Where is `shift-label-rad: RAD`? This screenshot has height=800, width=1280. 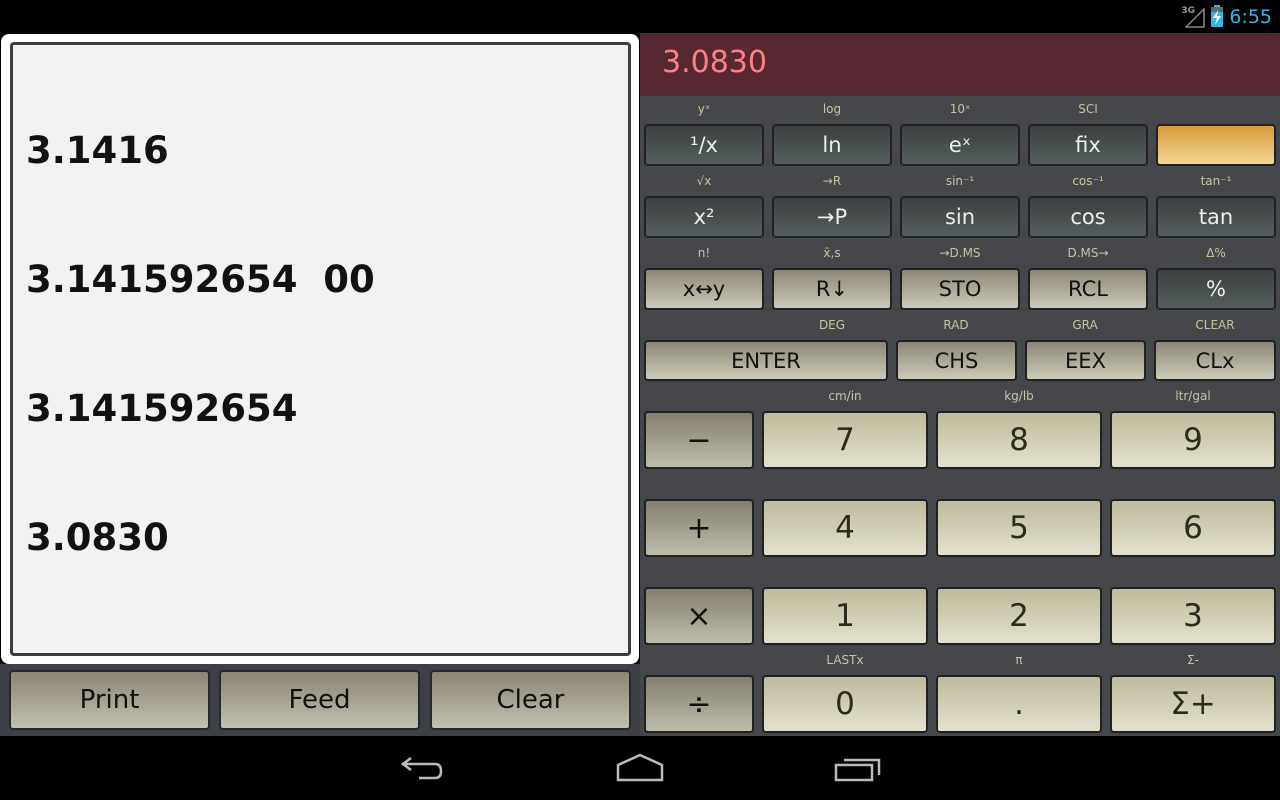 shift-label-rad: RAD is located at coordinates (956, 325).